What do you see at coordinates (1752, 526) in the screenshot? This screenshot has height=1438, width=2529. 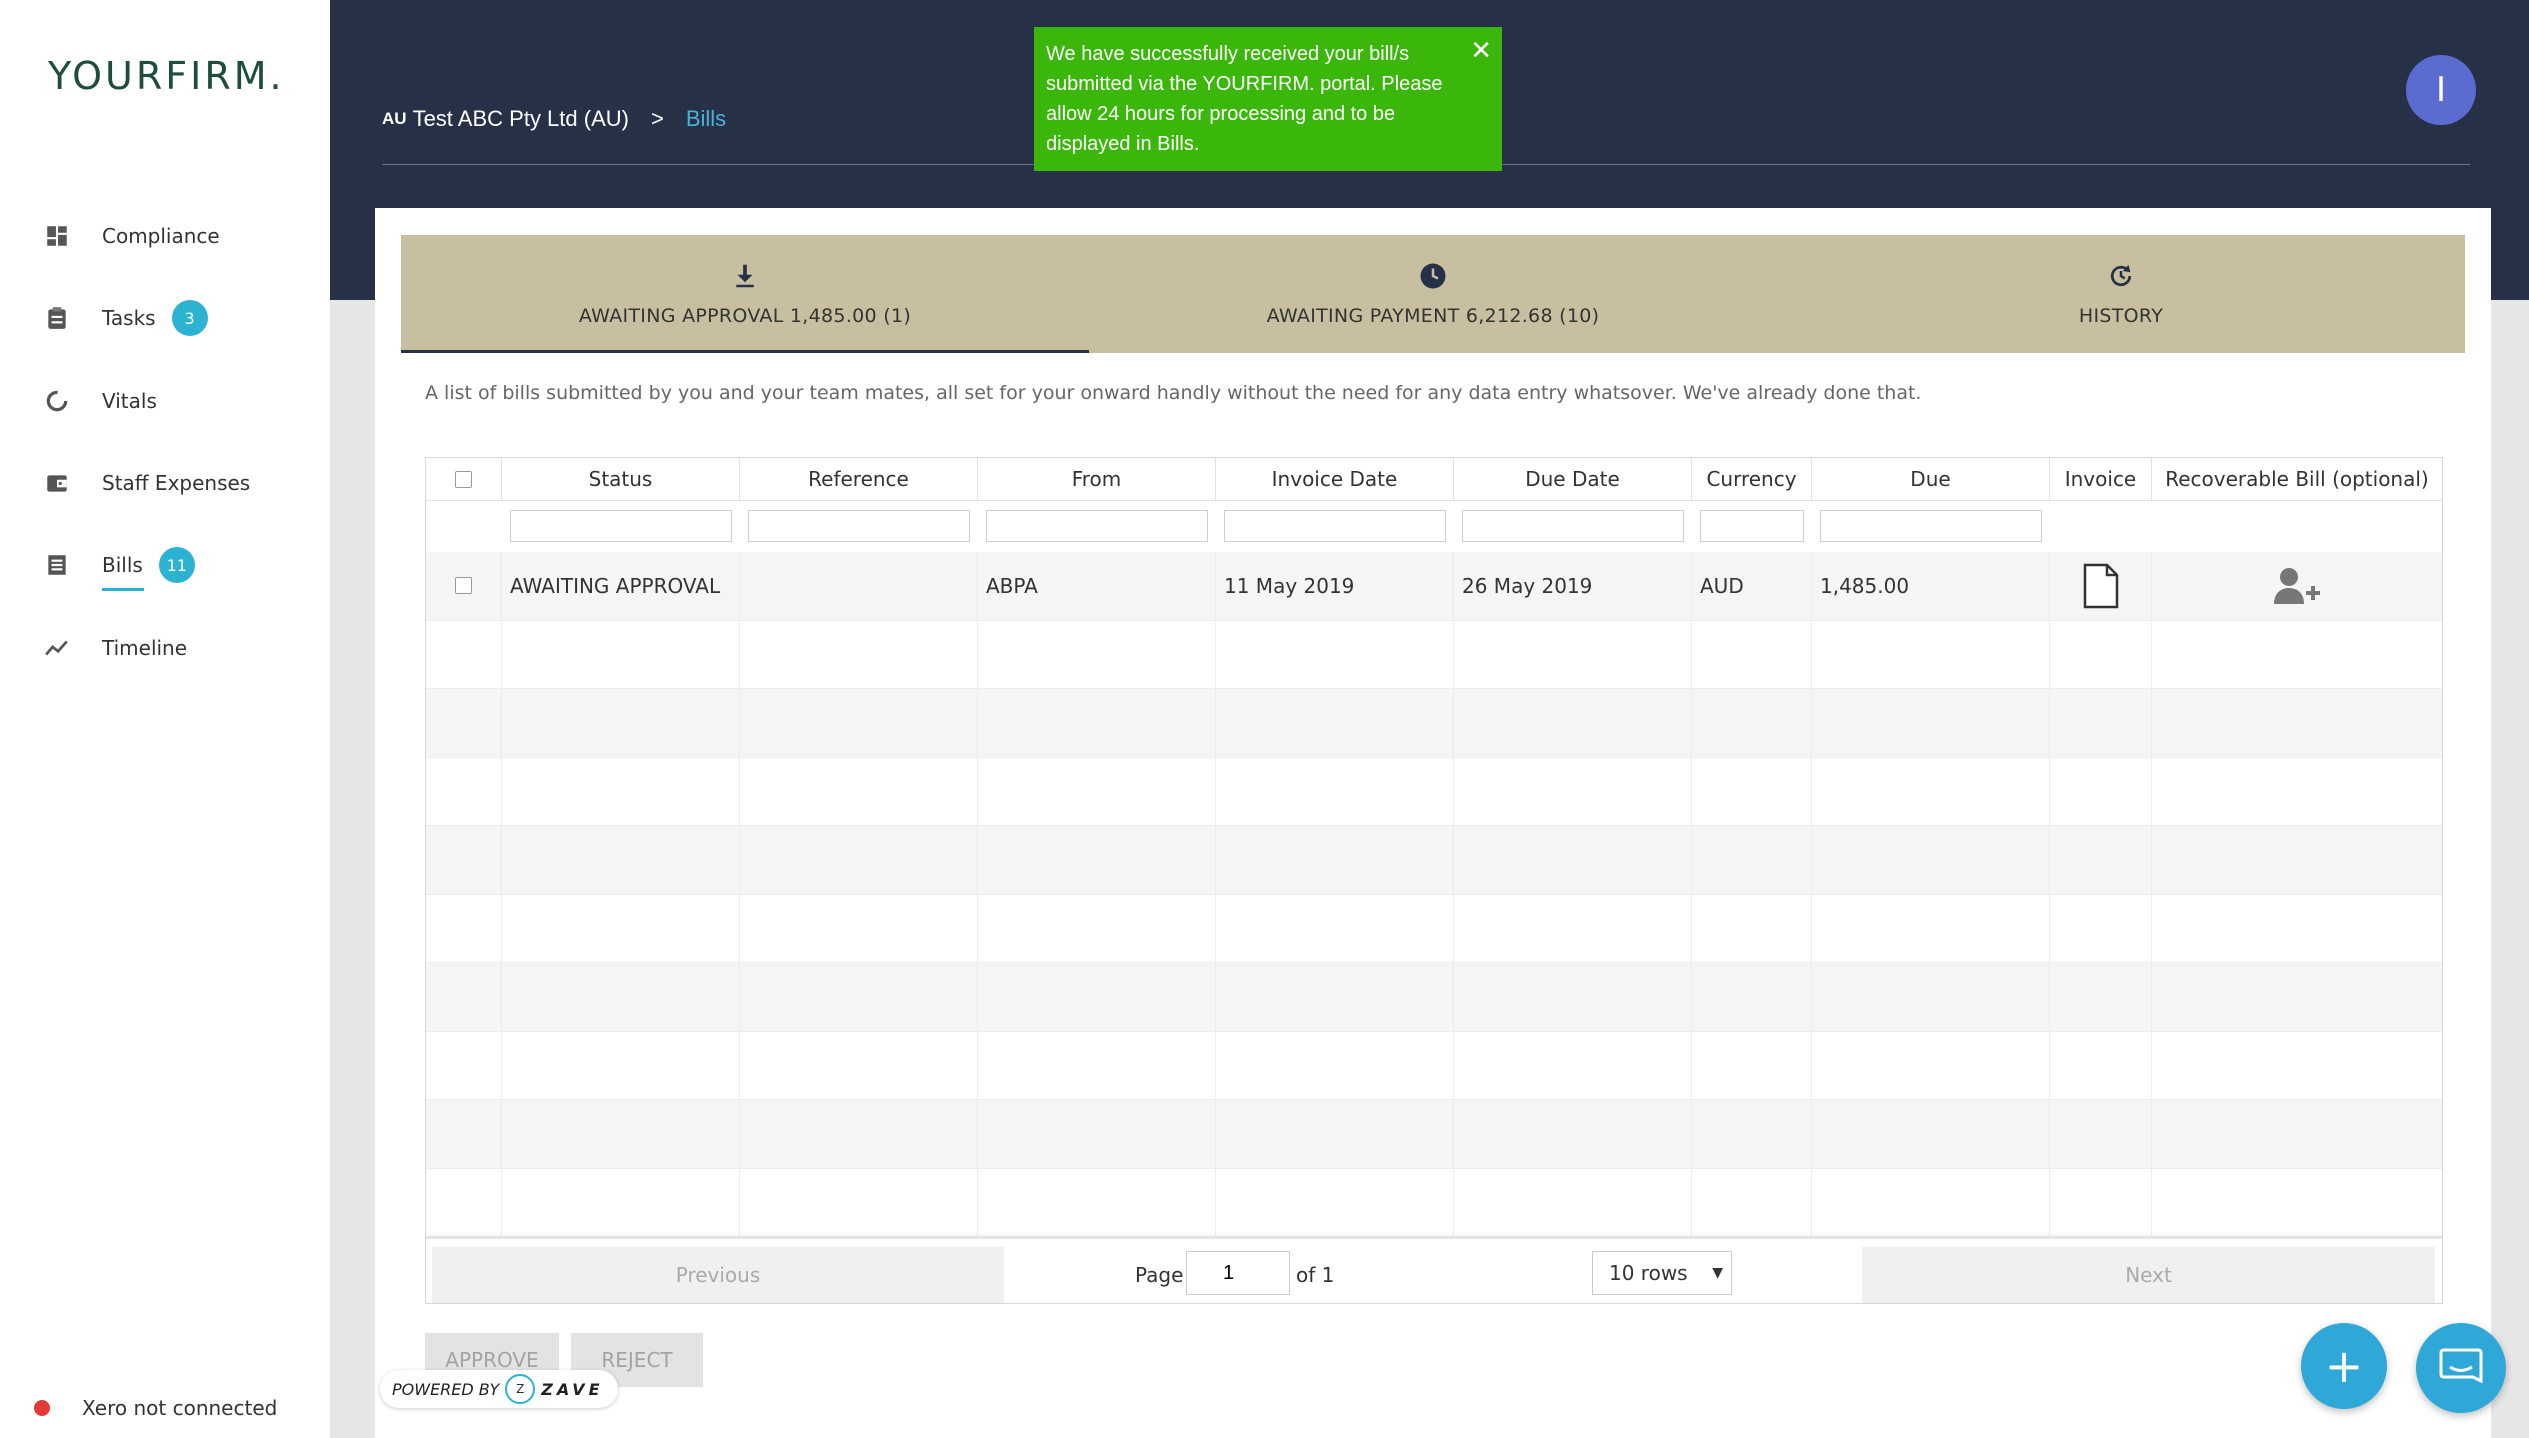 I see `filter-currency-input` at bounding box center [1752, 526].